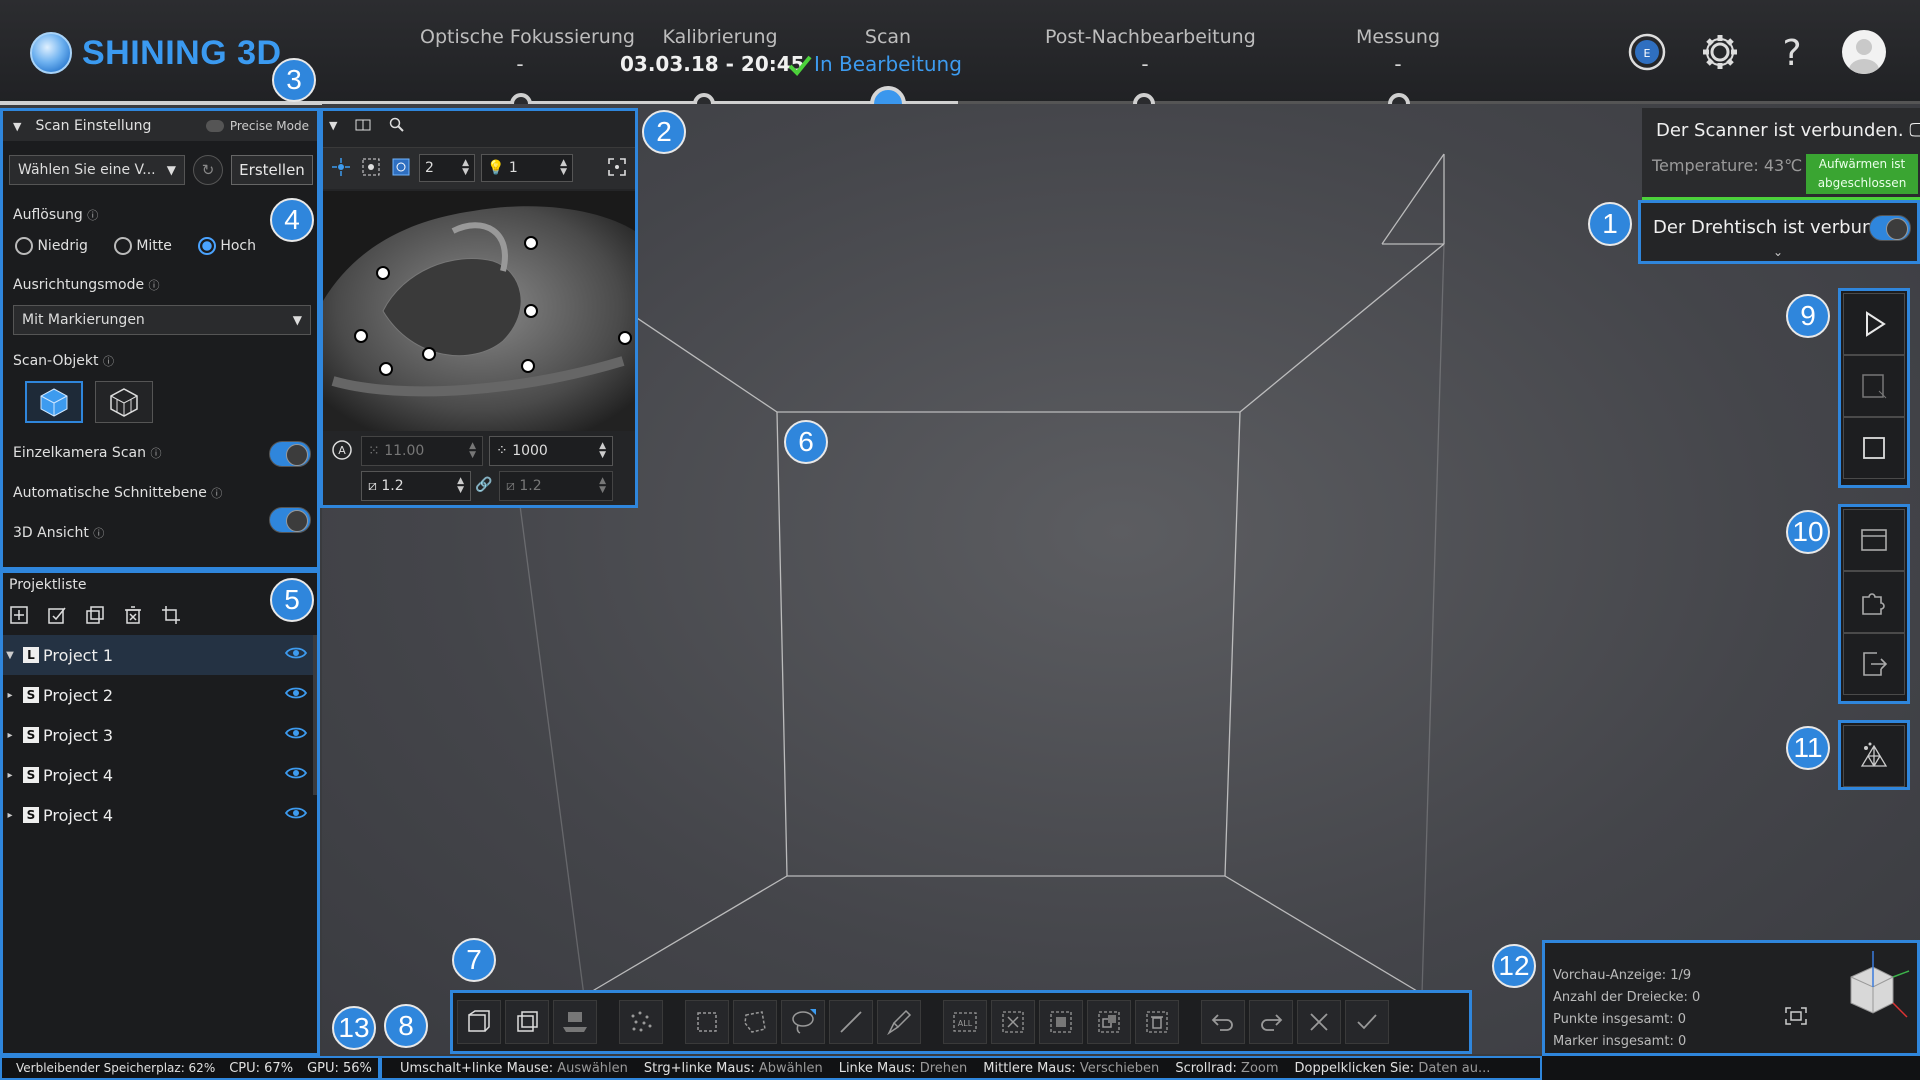 Image resolution: width=1920 pixels, height=1080 pixels. I want to click on radio-high, so click(206, 246).